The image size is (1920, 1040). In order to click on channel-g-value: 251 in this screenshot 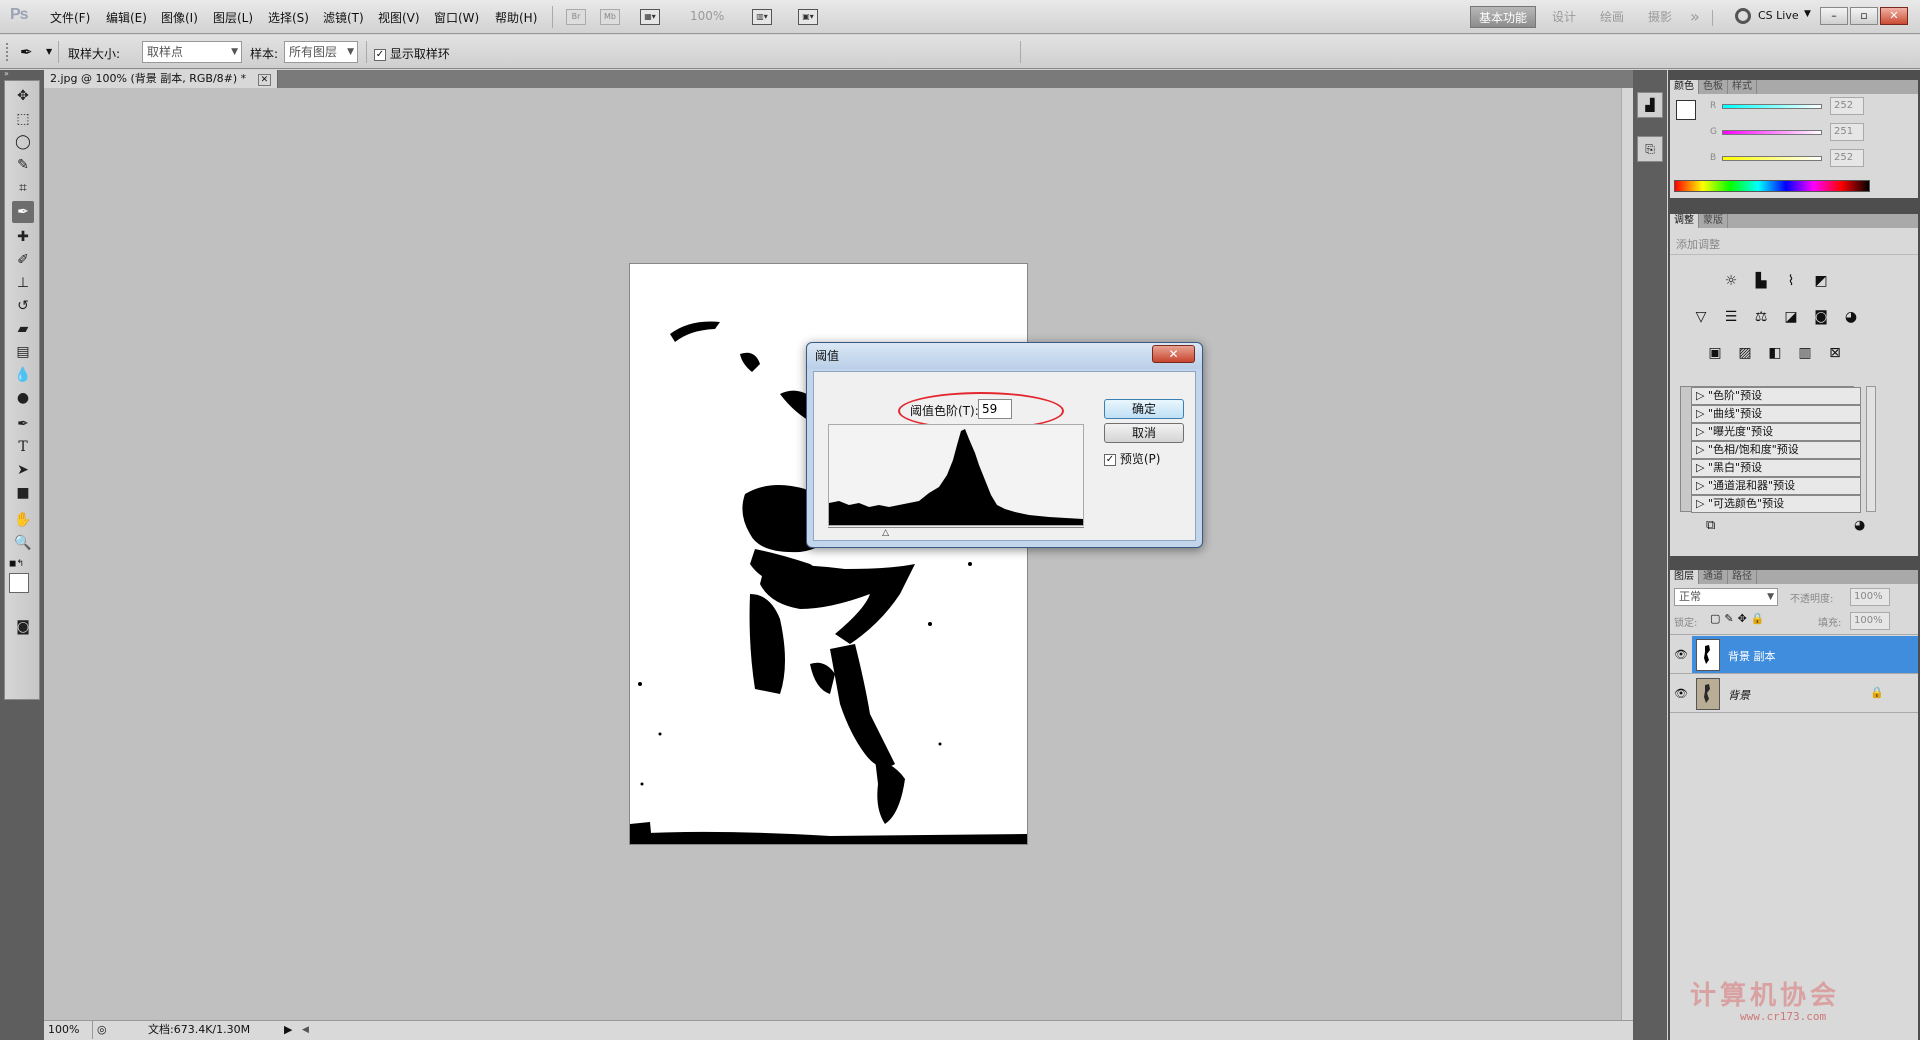, I will do `click(1847, 132)`.